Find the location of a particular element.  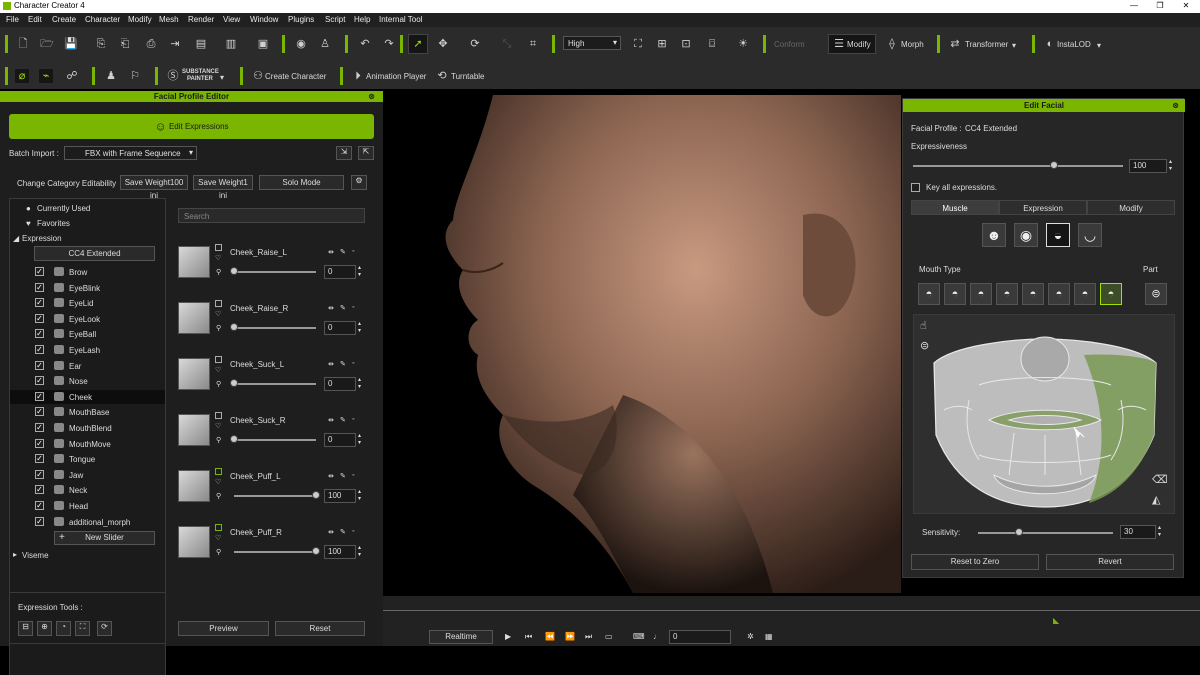

rotate-icon: ⟳ is located at coordinates (475, 44).